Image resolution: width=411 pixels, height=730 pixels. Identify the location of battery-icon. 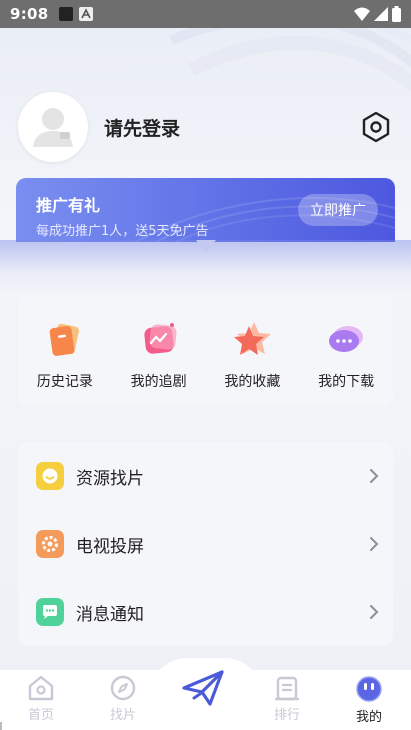
(396, 14).